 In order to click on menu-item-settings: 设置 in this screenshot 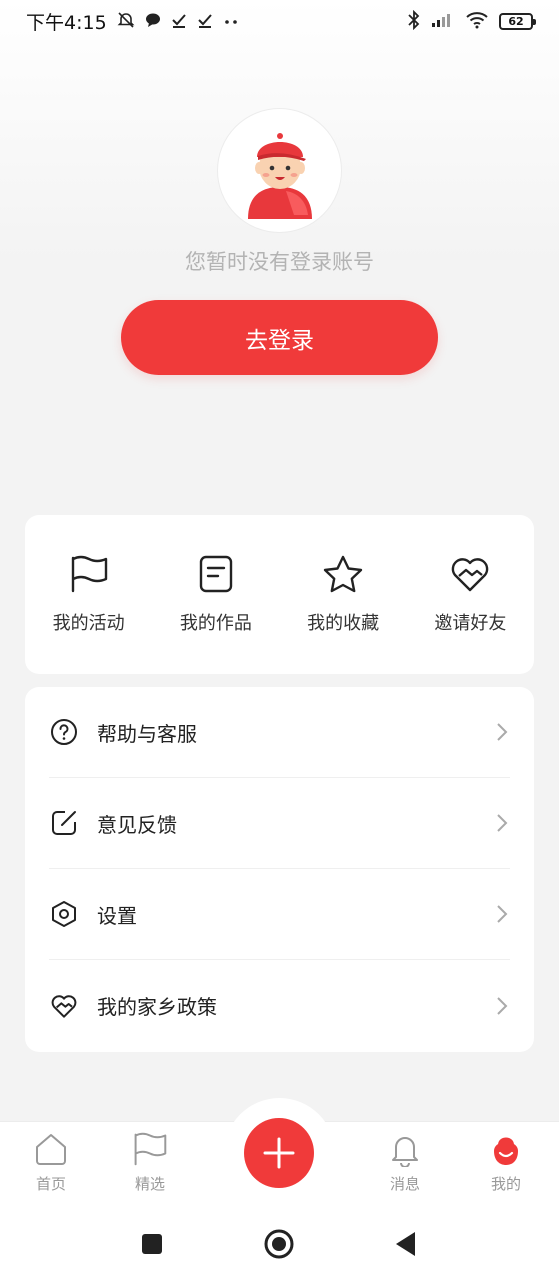, I will do `click(279, 914)`.